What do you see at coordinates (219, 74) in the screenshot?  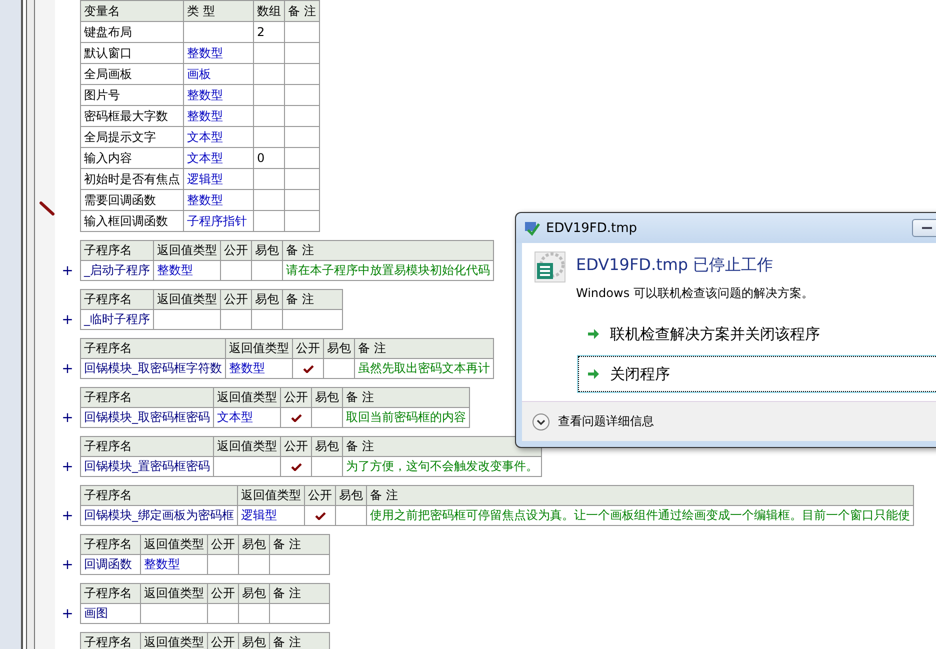 I see `table-cell: 画板` at bounding box center [219, 74].